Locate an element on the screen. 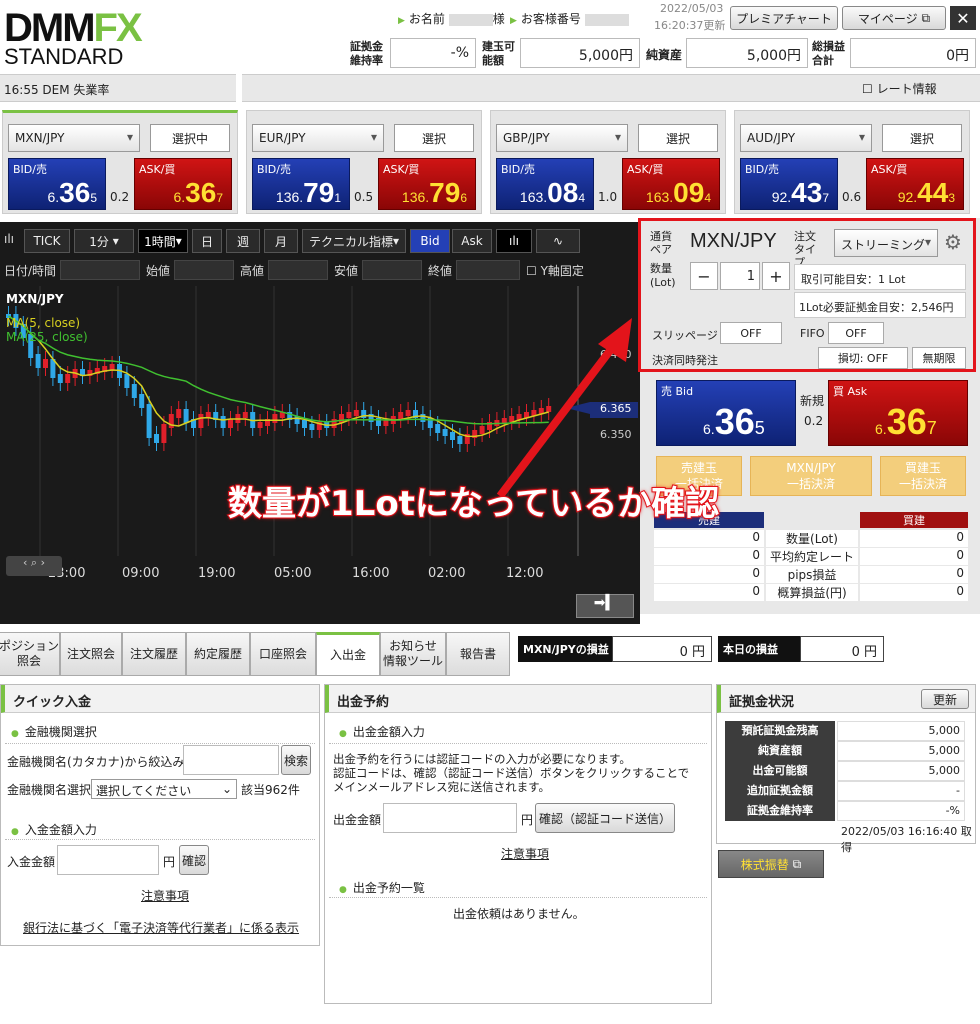 The image size is (980, 1024). search-button: 検索 is located at coordinates (296, 760).